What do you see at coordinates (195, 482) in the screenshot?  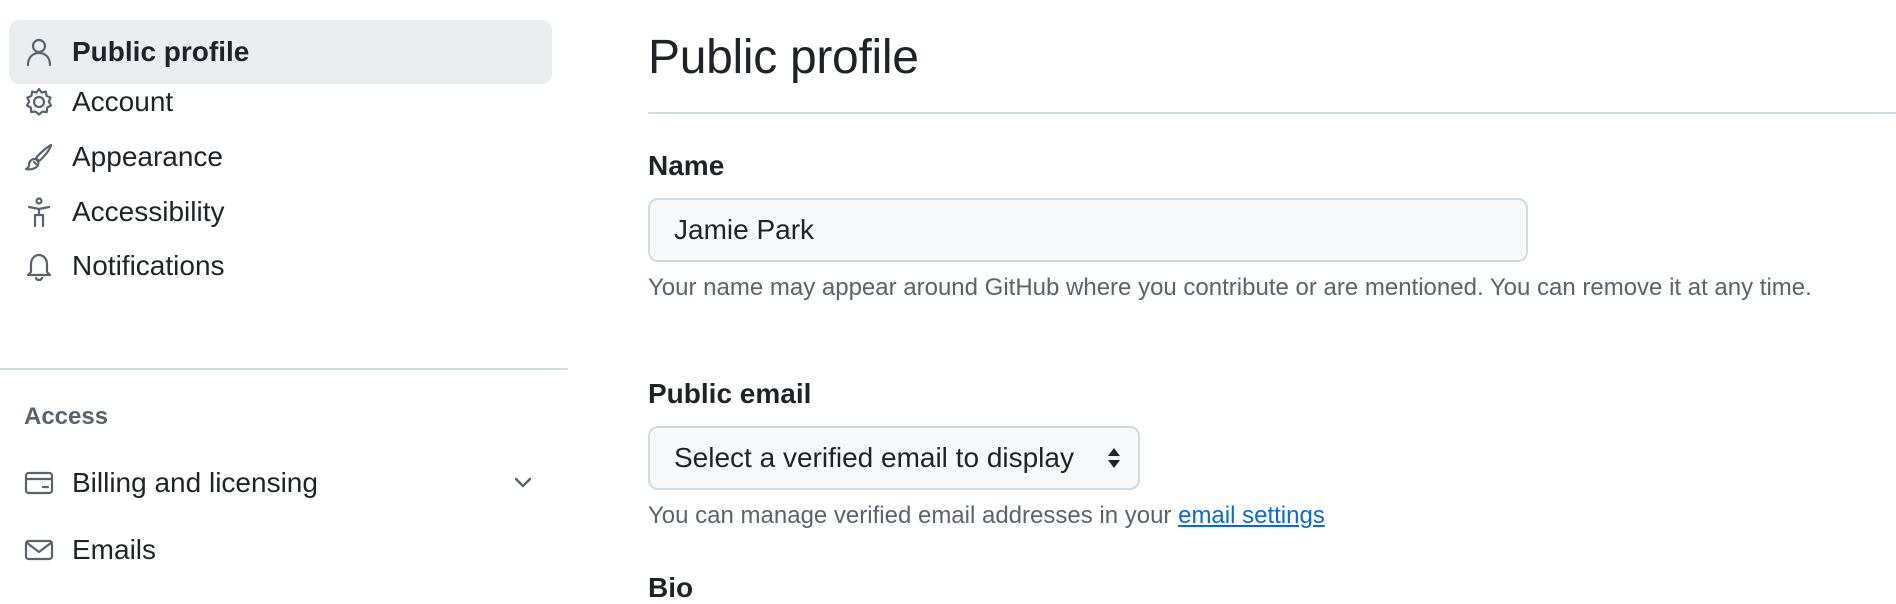 I see `sidebar-item-label: Billing and licensing` at bounding box center [195, 482].